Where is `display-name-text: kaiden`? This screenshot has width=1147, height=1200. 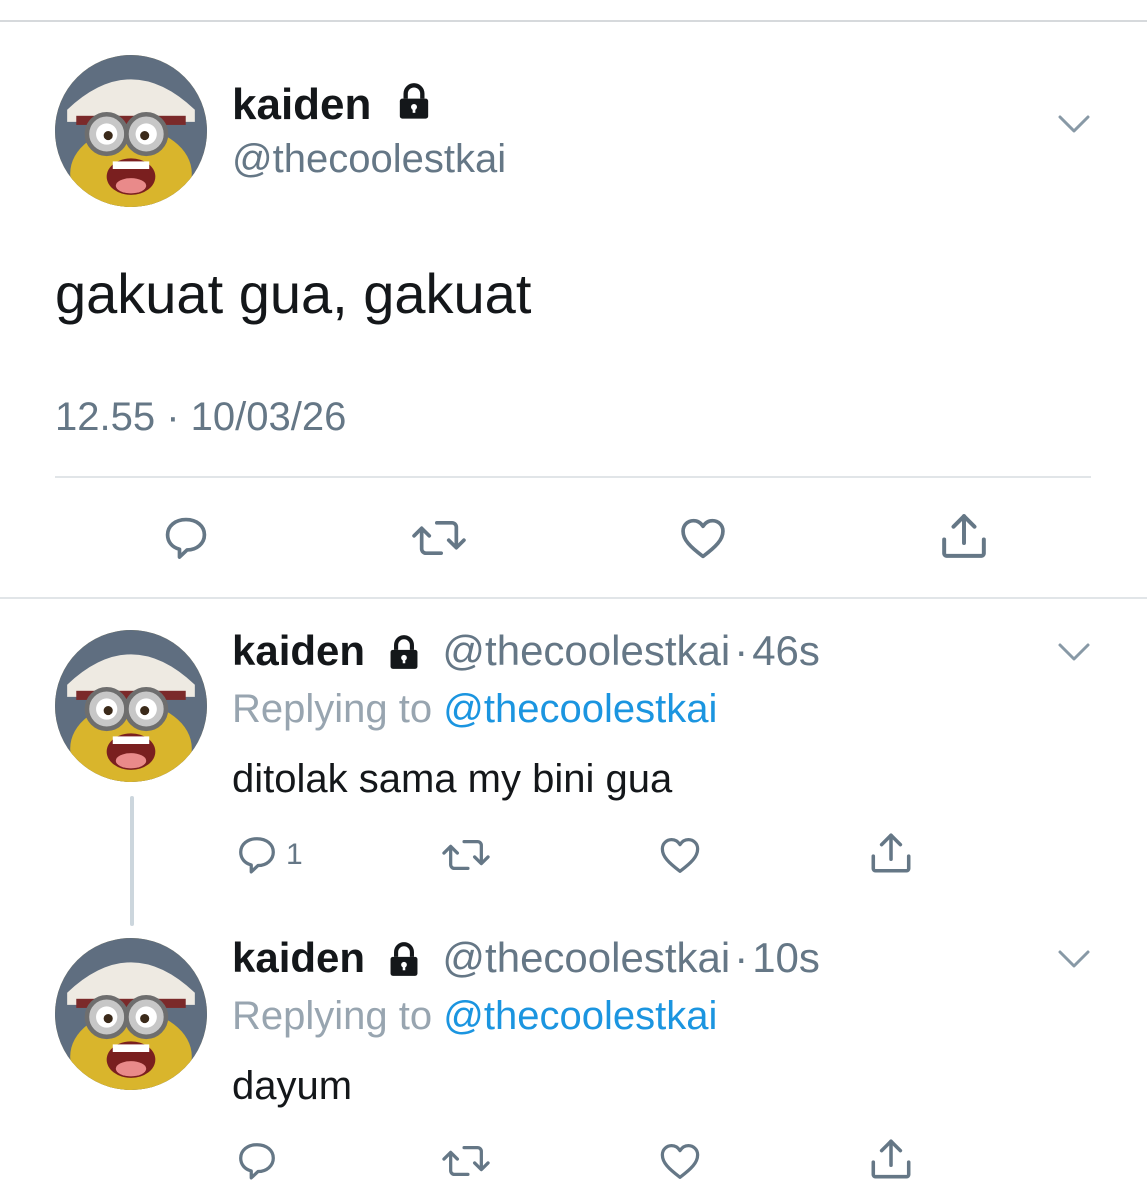
display-name-text: kaiden is located at coordinates (301, 104).